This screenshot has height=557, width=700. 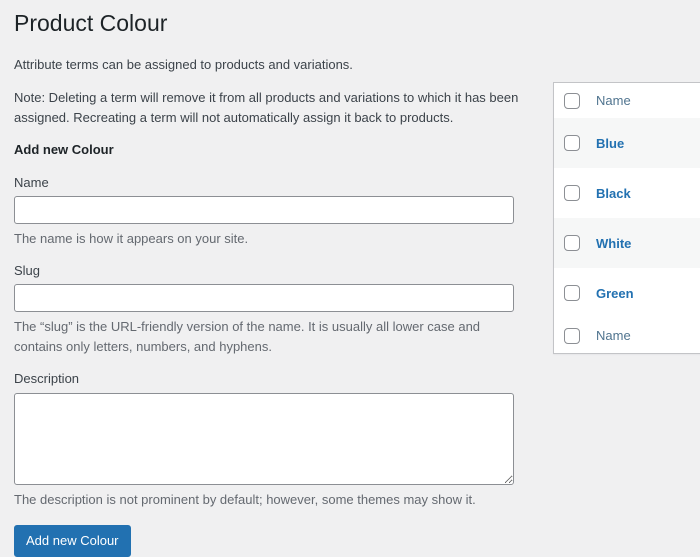 I want to click on slug-label: Slug, so click(x=27, y=271).